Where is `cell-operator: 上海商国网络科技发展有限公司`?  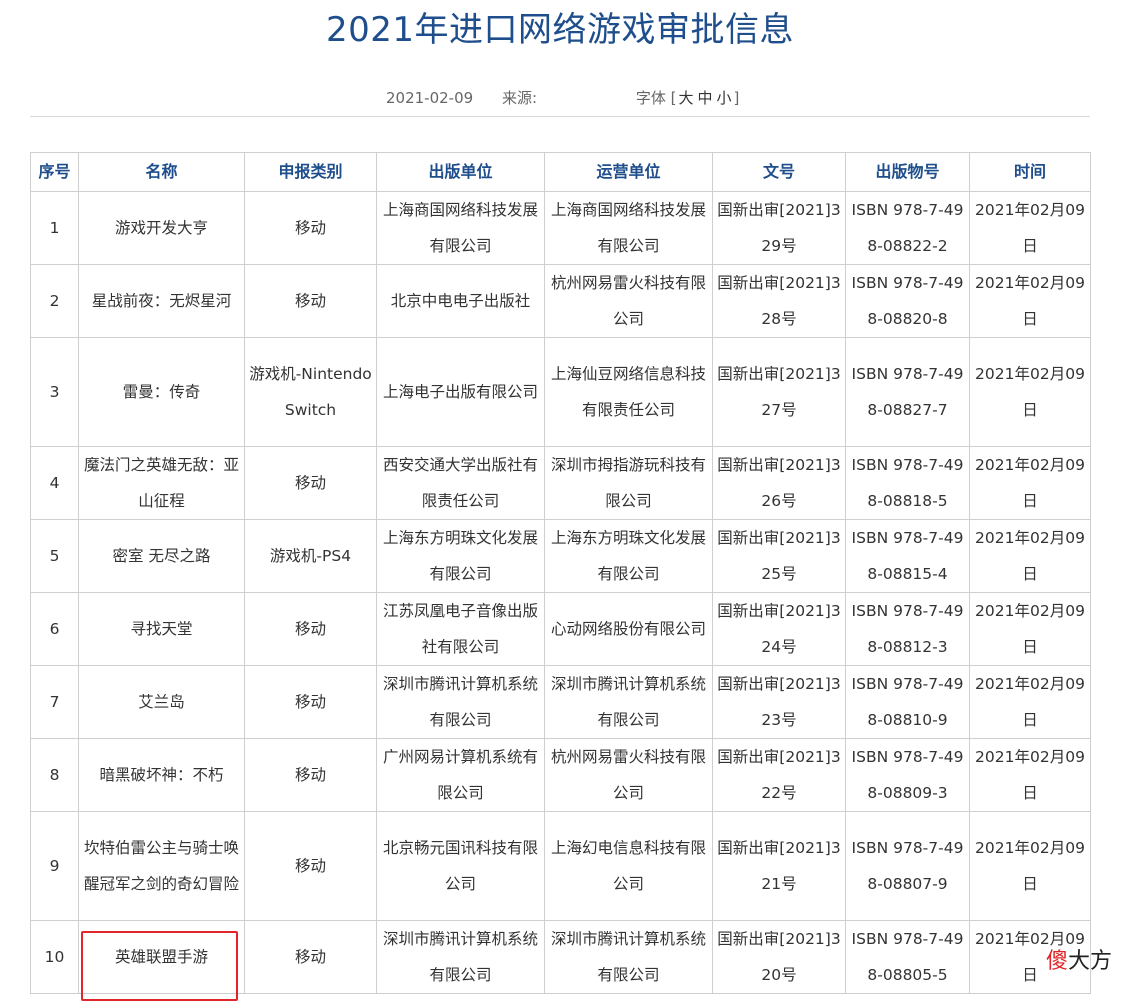
cell-operator: 上海商国网络科技发展有限公司 is located at coordinates (628, 228).